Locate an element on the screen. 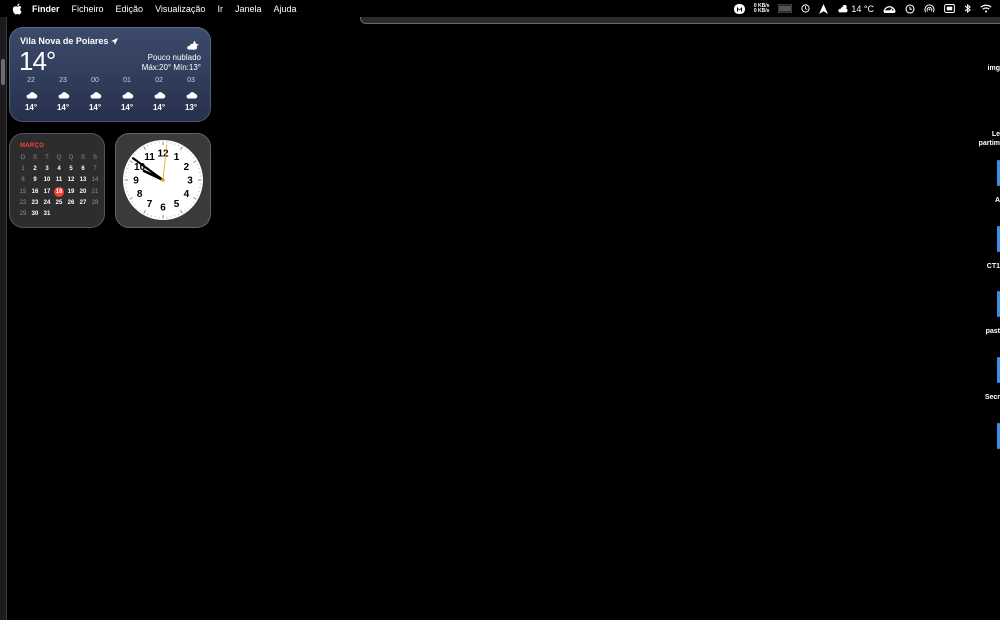  menu-ajuda: Ajuda is located at coordinates (284, 9).